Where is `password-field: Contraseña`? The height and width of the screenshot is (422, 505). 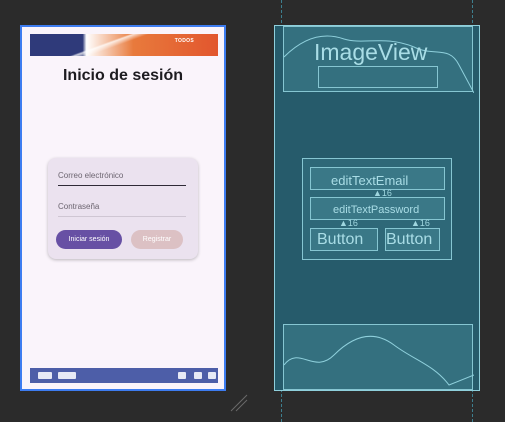
password-field: Contraseña is located at coordinates (122, 209).